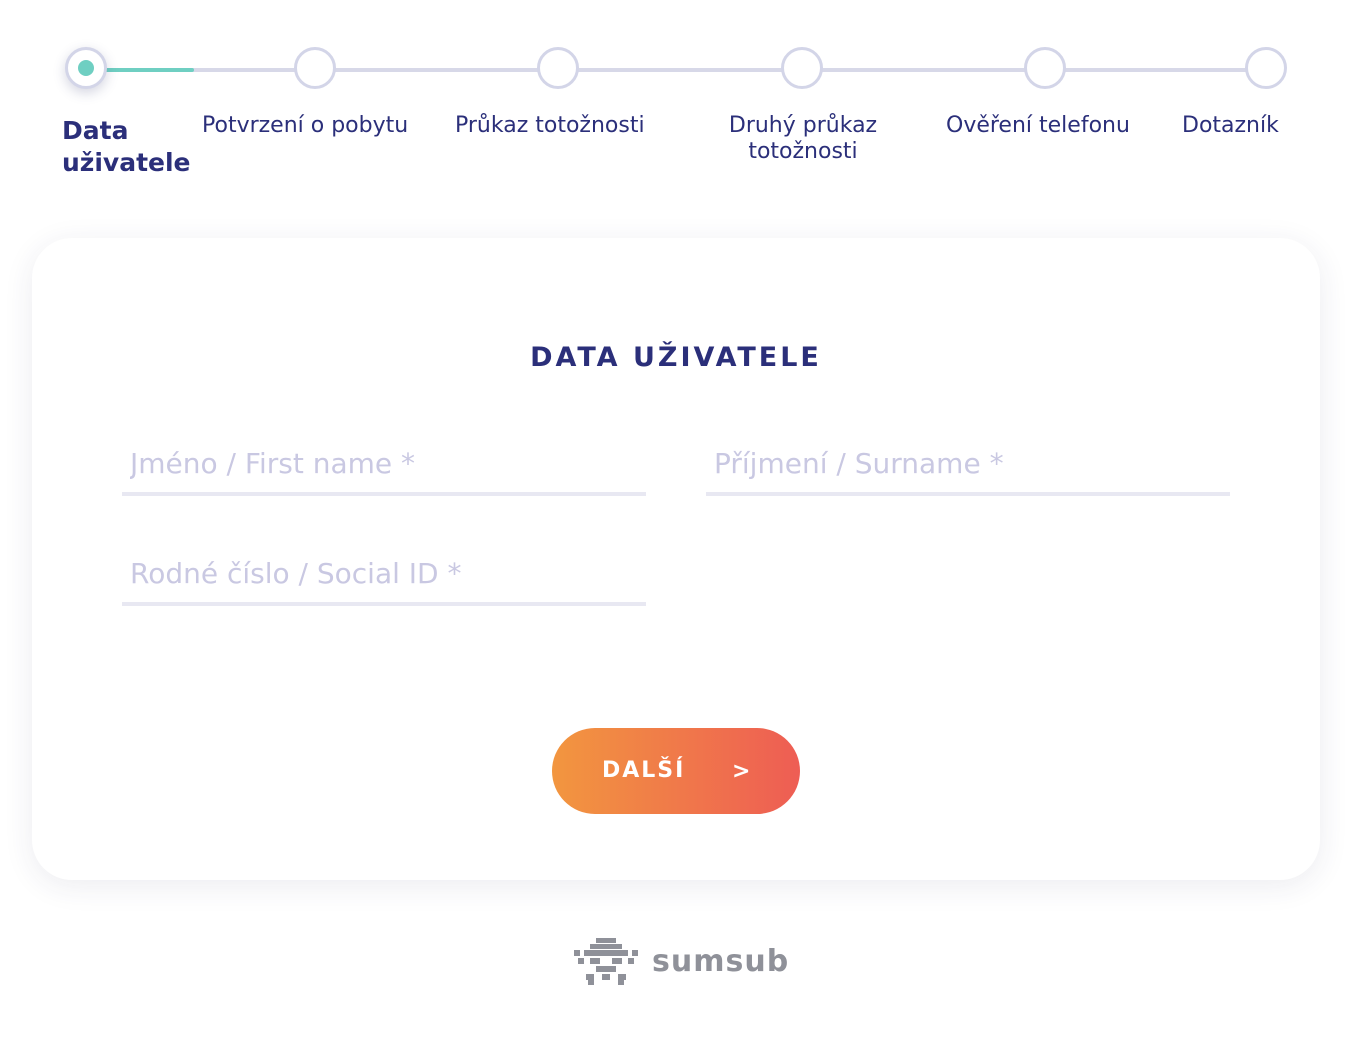  I want to click on next-button-label: DALŠÍ, so click(644, 770).